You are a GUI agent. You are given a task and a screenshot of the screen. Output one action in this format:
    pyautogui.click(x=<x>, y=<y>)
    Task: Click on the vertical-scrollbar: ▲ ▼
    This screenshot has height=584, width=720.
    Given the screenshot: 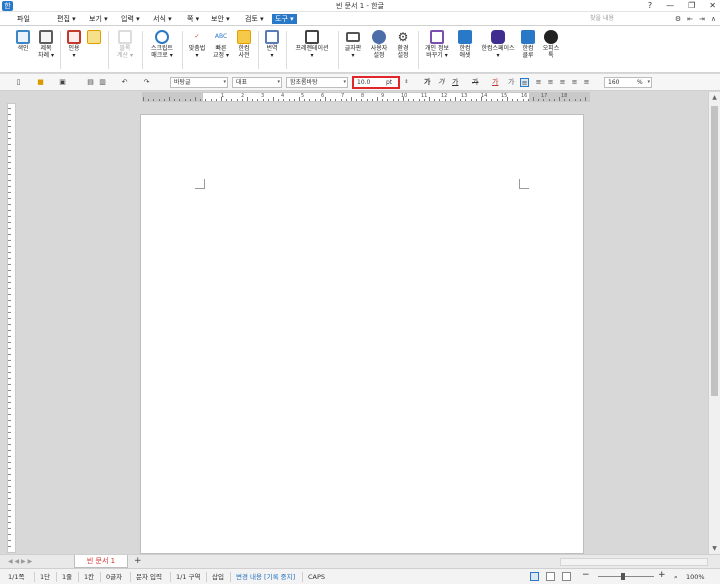 What is the action you would take?
    pyautogui.click(x=714, y=323)
    